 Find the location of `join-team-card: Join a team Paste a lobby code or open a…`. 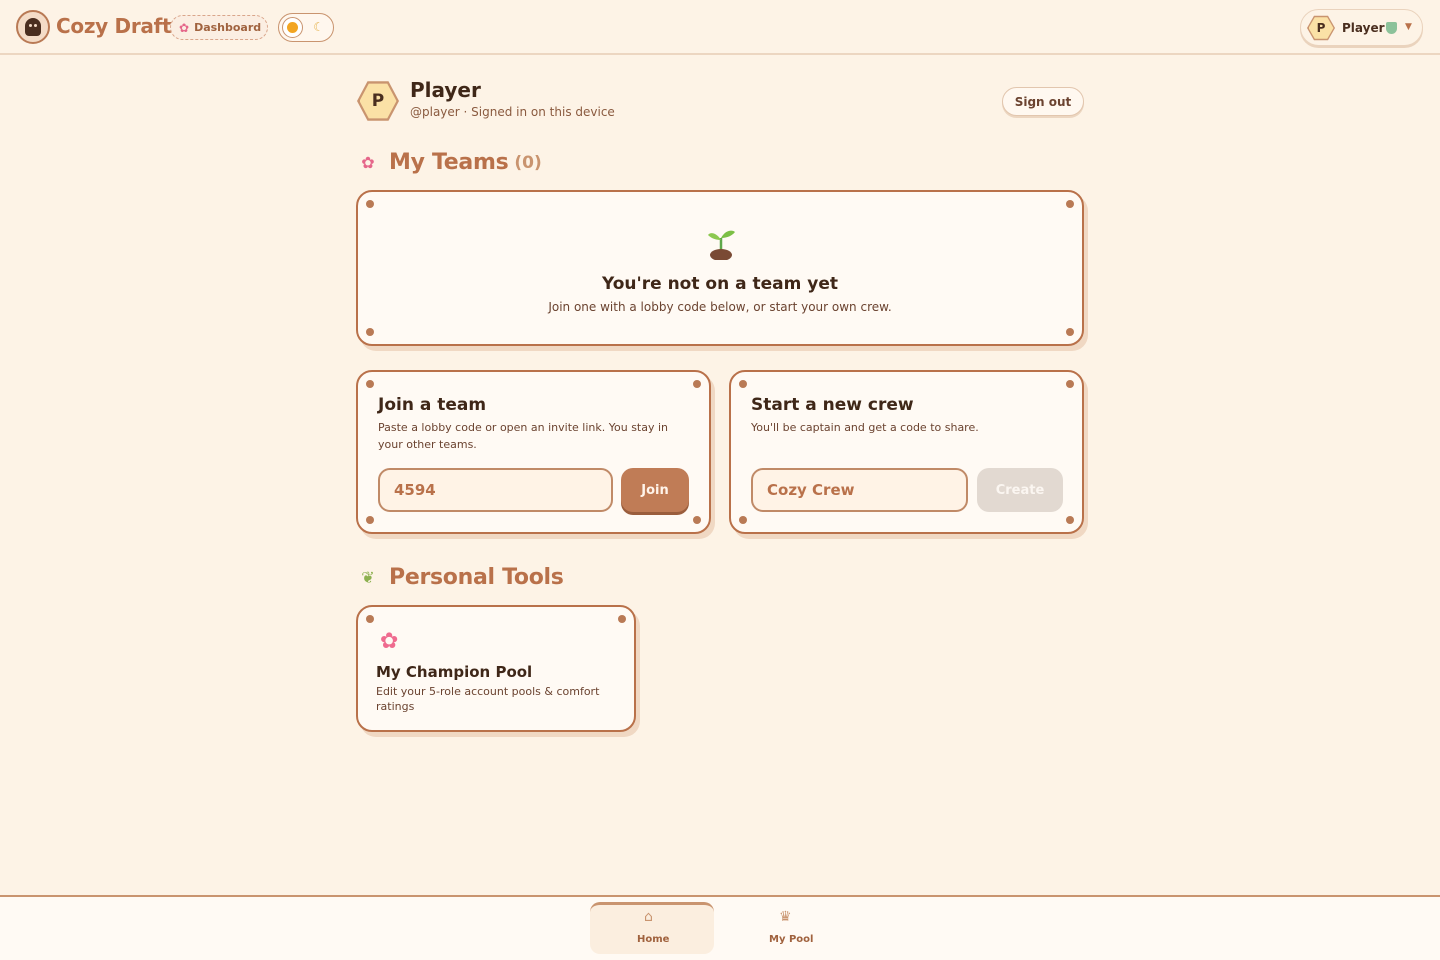

join-team-card: Join a team Paste a lobby code or open a… is located at coordinates (533, 452).